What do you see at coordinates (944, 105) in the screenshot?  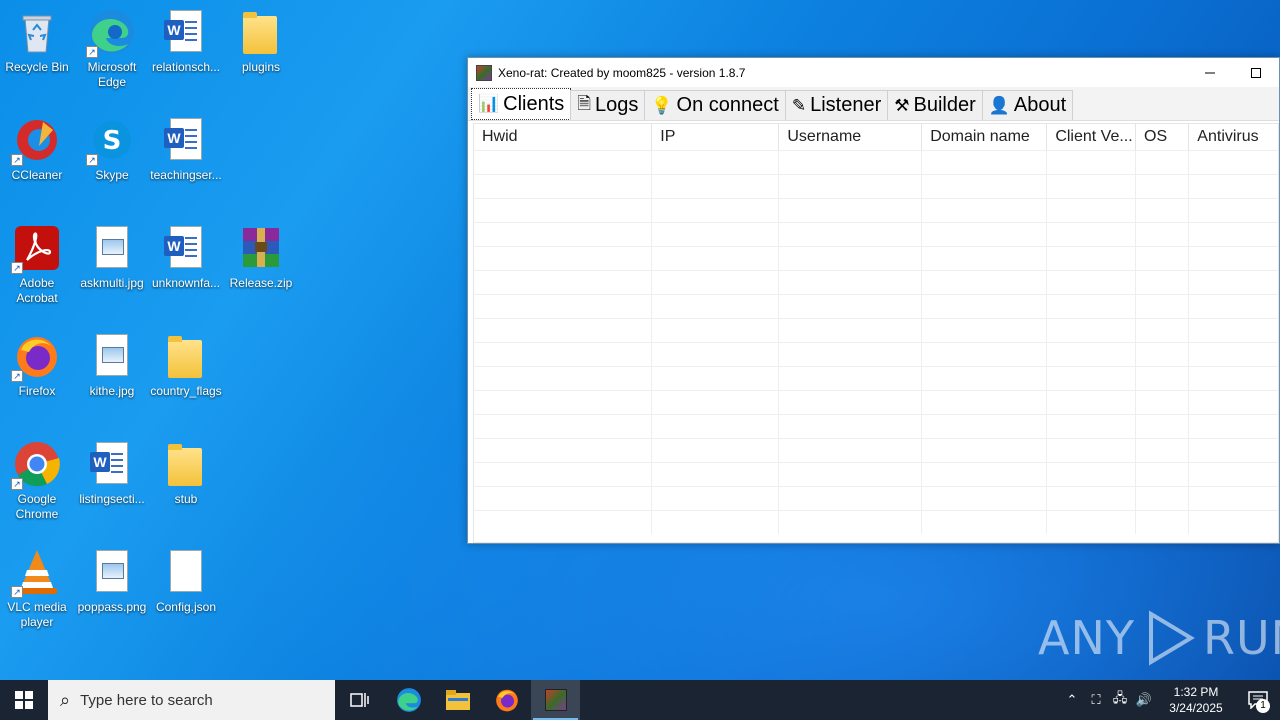 I see `tab-label: Builder` at bounding box center [944, 105].